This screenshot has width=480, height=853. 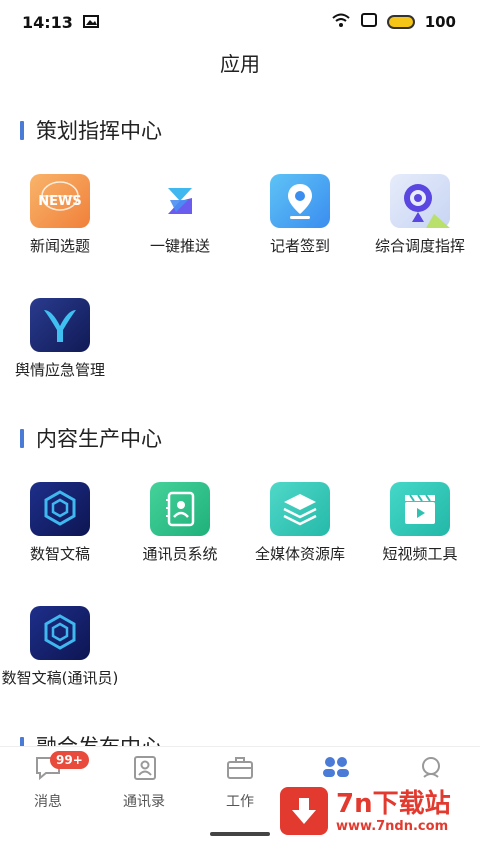 What do you see at coordinates (392, 826) in the screenshot?
I see `watermark-url: www.7ndn.com` at bounding box center [392, 826].